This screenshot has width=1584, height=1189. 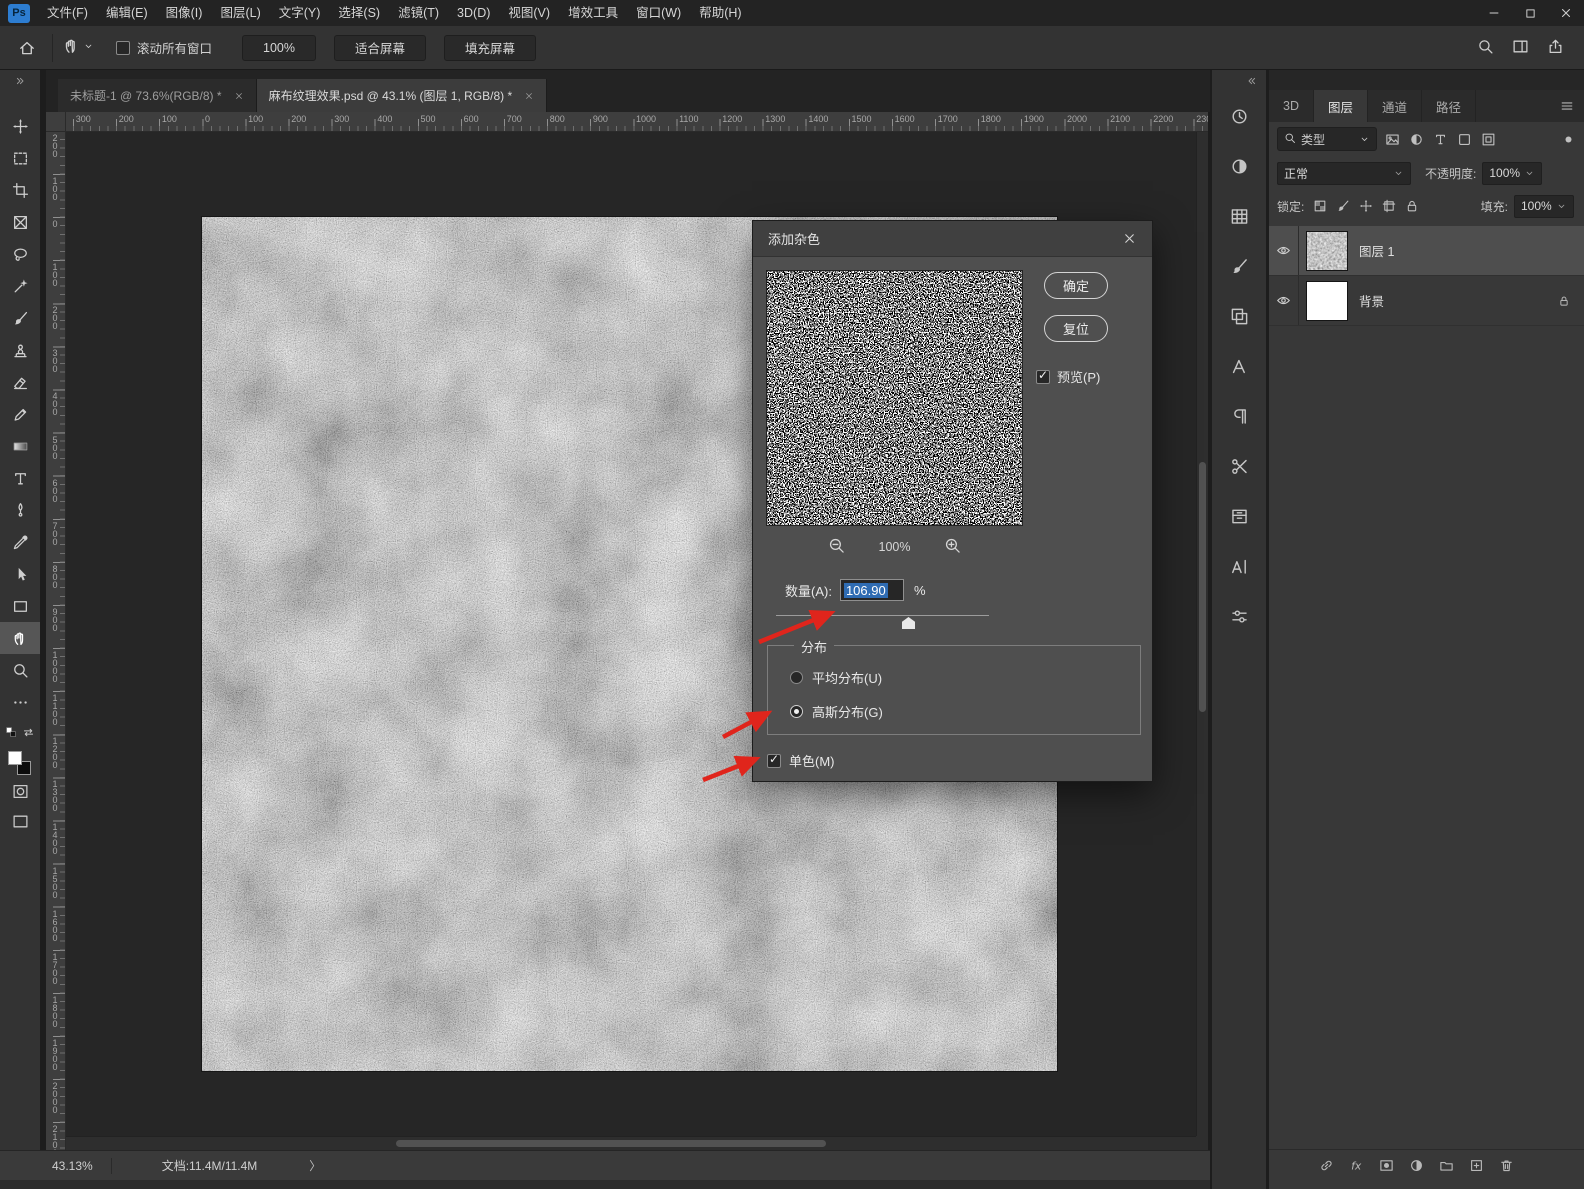 What do you see at coordinates (359, 13) in the screenshot?
I see `menu-item-5: 选择(S)` at bounding box center [359, 13].